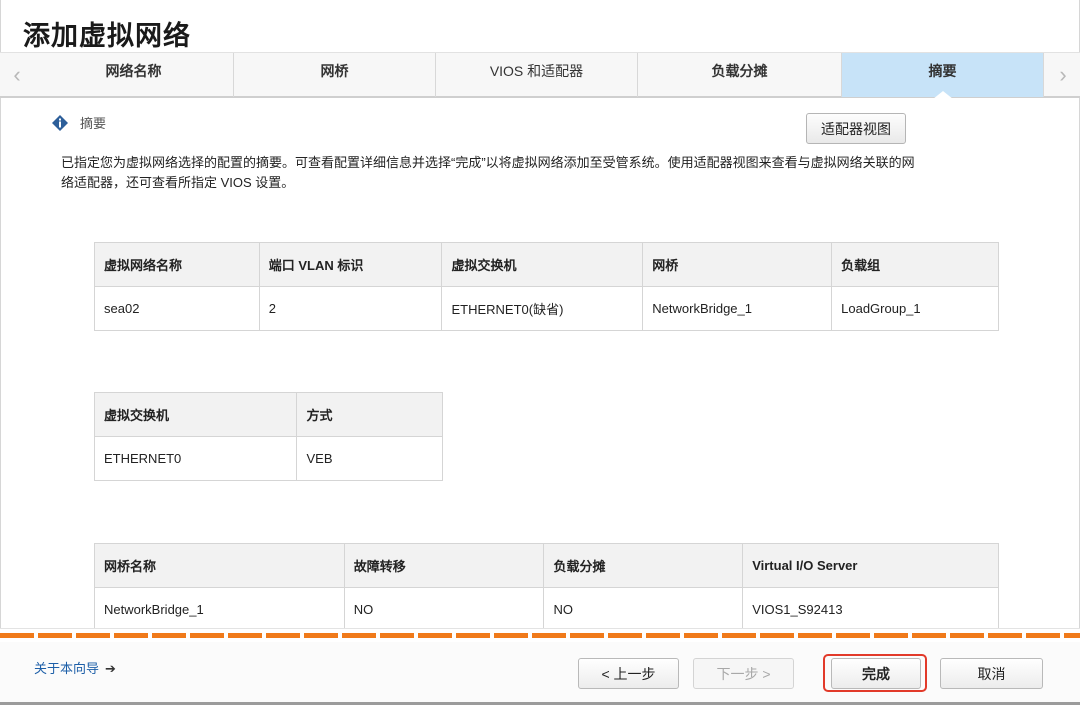  What do you see at coordinates (943, 76) in the screenshot?
I see `tab-summary: 摘要` at bounding box center [943, 76].